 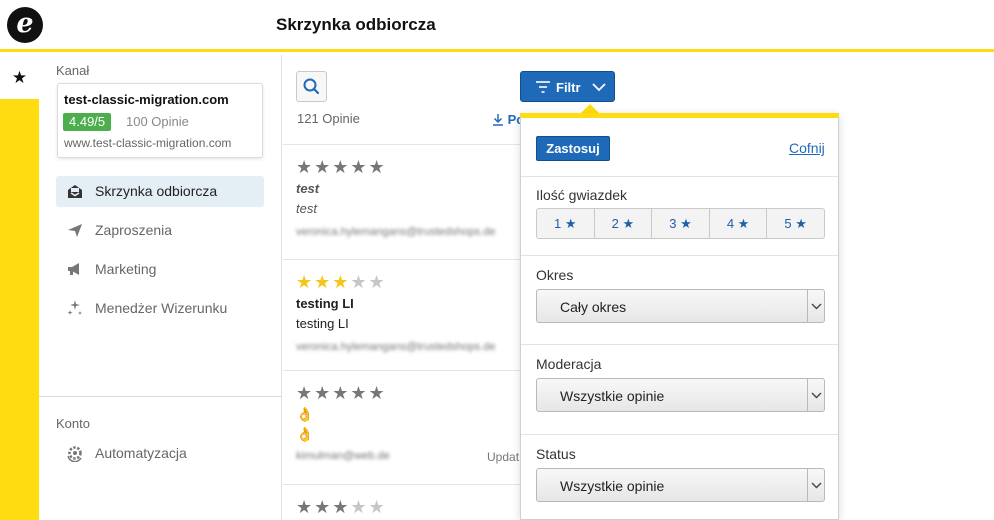 What do you see at coordinates (156, 191) in the screenshot?
I see `sidebar-item-label: Skrzynka odbiorcza` at bounding box center [156, 191].